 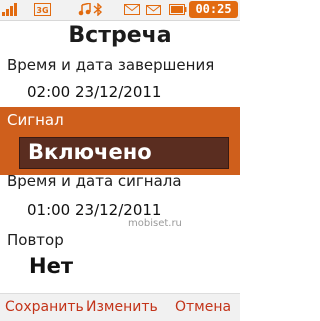 I want to click on cancel-button: Отмена, so click(x=203, y=307).